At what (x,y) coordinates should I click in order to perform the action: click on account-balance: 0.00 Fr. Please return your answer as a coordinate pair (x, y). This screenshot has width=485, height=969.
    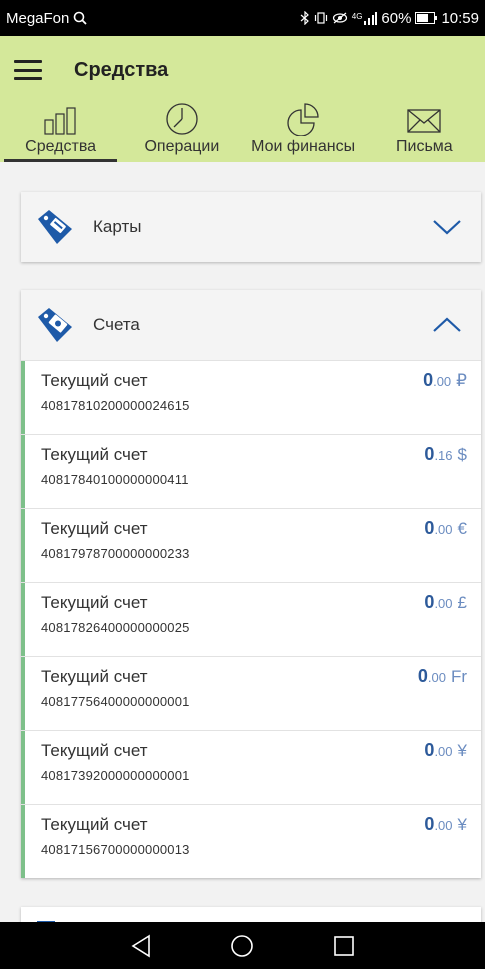
    Looking at the image, I should click on (442, 676).